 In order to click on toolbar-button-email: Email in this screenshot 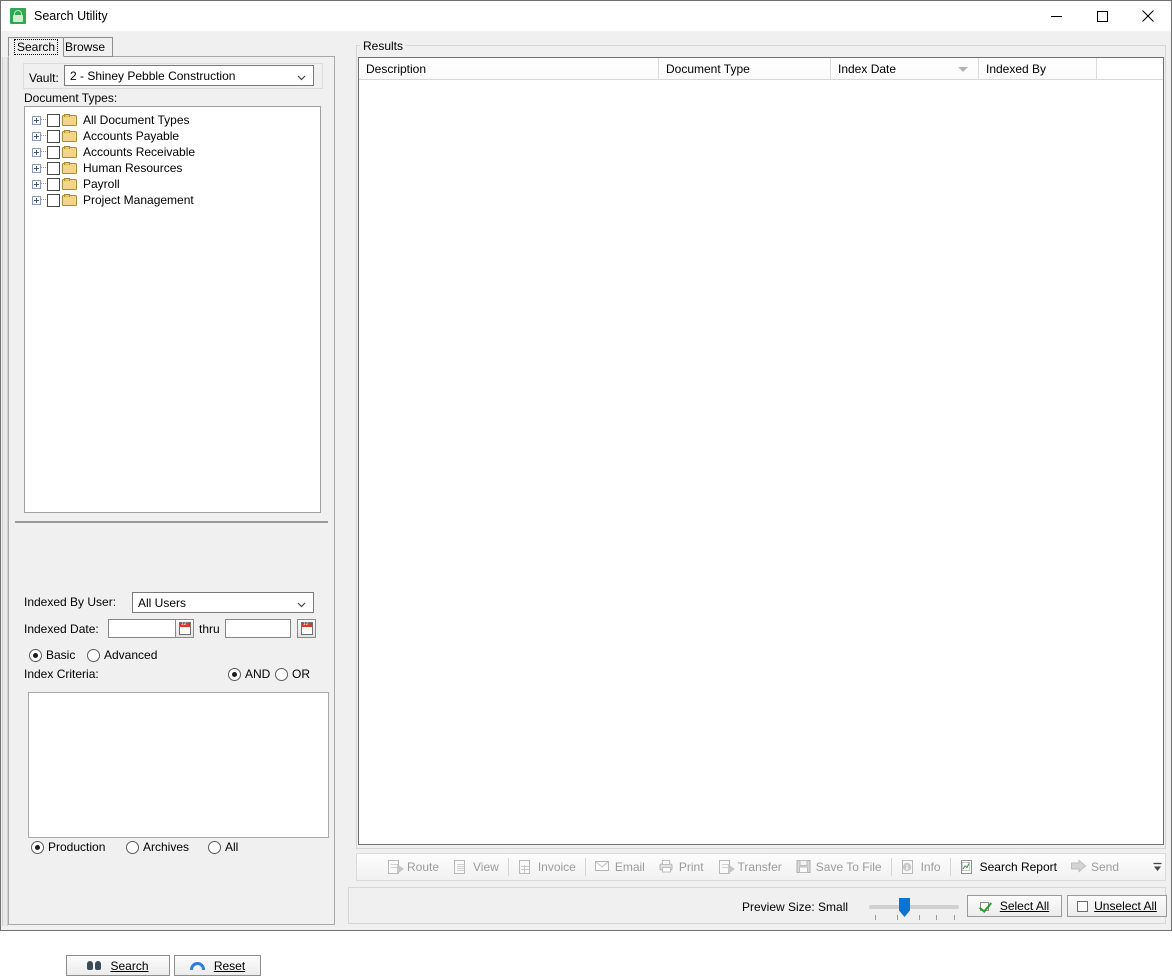, I will do `click(620, 867)`.